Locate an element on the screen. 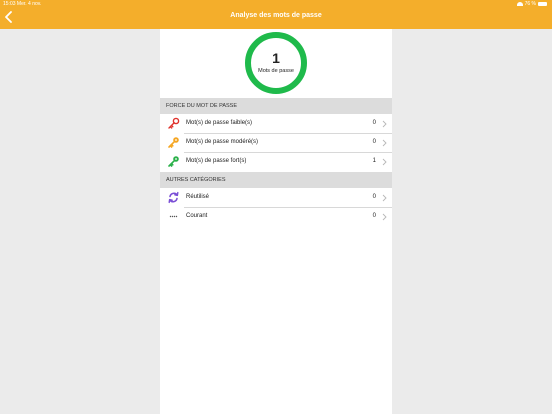 The image size is (552, 414). row-label: Mot(s) de passe modéré(s) is located at coordinates (222, 142).